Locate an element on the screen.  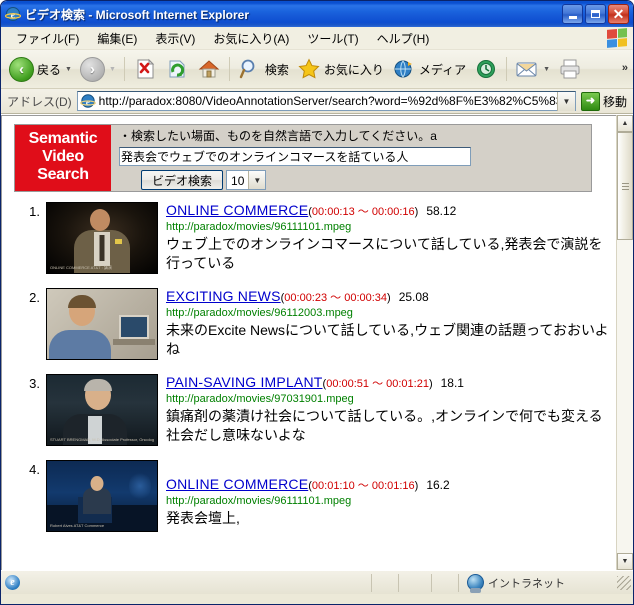
window-controls: ✕ is located at coordinates (595, 14).